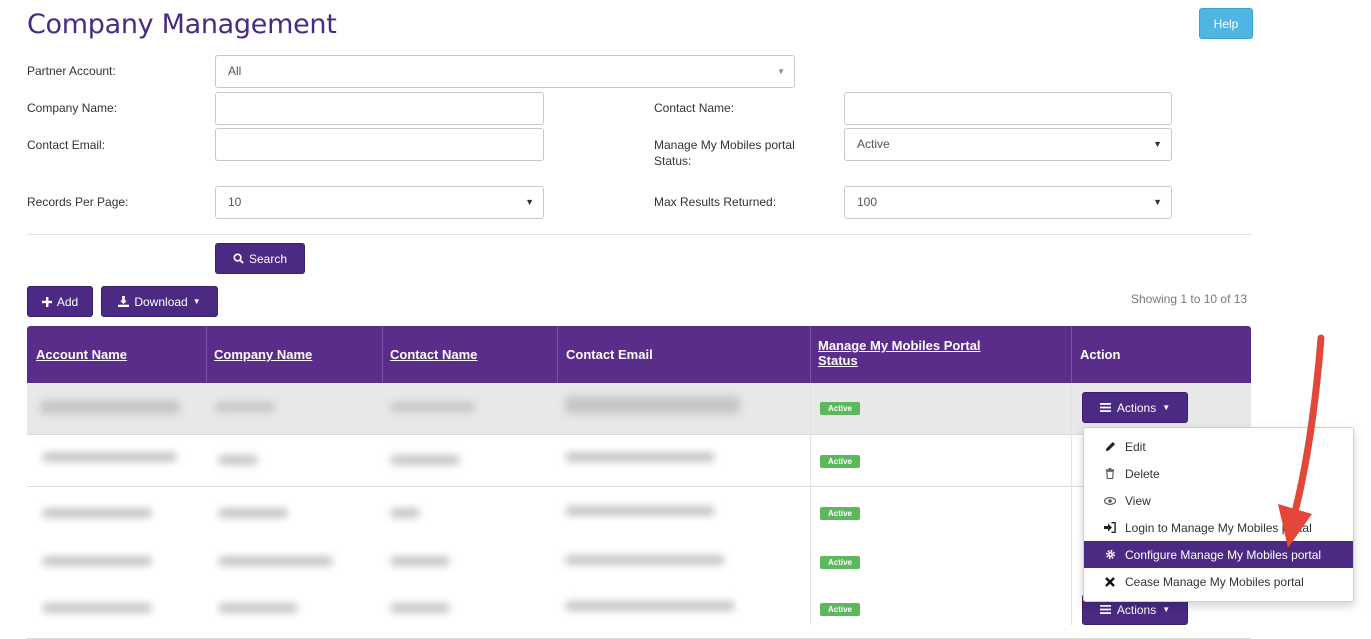 The image size is (1371, 639). What do you see at coordinates (72, 108) in the screenshot?
I see `company-name-label: Company Name:` at bounding box center [72, 108].